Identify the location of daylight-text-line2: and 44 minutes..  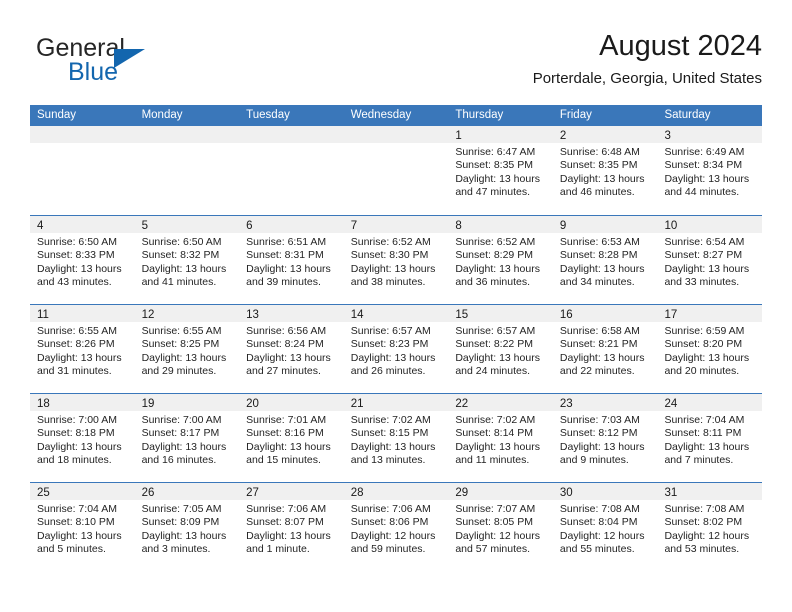
(702, 192).